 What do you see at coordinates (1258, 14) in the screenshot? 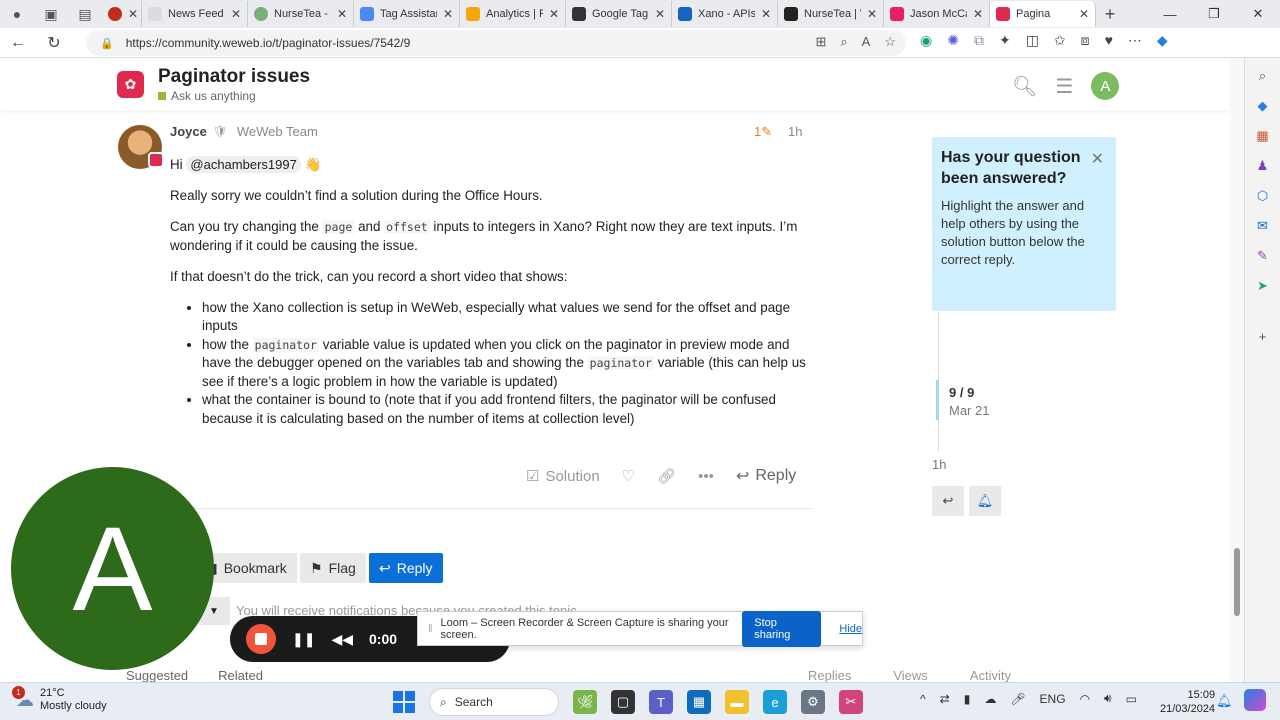
I see `close-window-icon: ✕` at bounding box center [1258, 14].